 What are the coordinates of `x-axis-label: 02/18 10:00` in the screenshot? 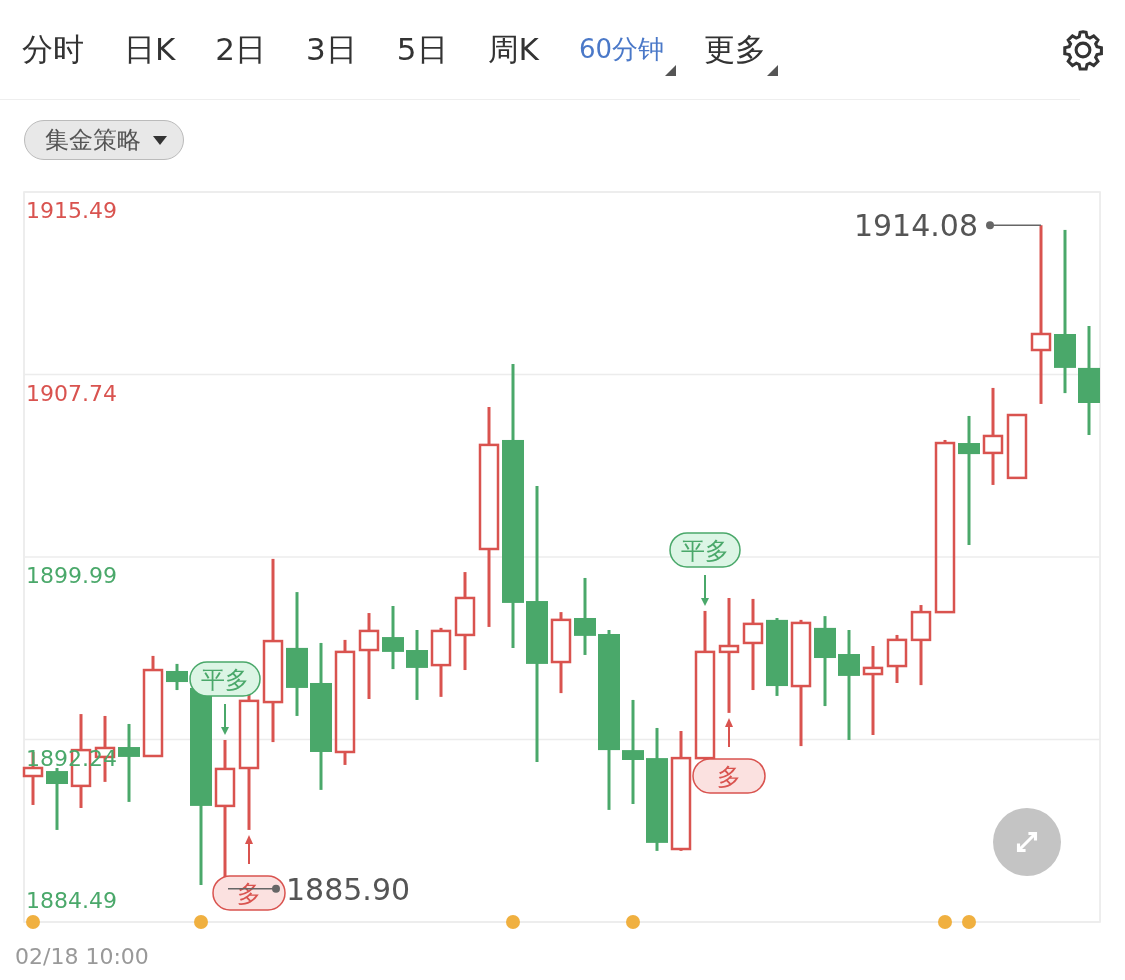 It's located at (82, 956).